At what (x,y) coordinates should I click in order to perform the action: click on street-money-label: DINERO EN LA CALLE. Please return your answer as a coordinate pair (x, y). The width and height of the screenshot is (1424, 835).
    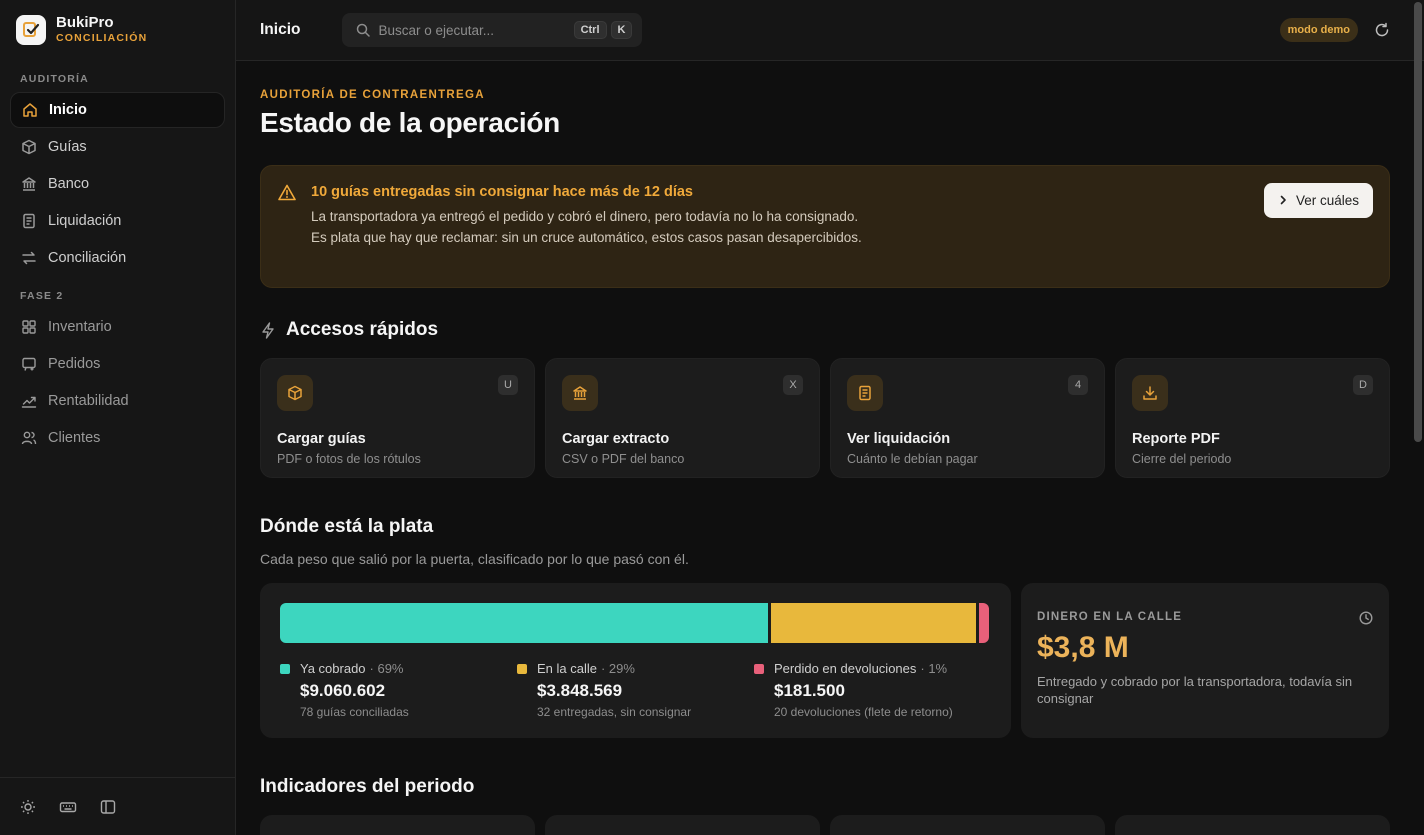
    Looking at the image, I should click on (1110, 617).